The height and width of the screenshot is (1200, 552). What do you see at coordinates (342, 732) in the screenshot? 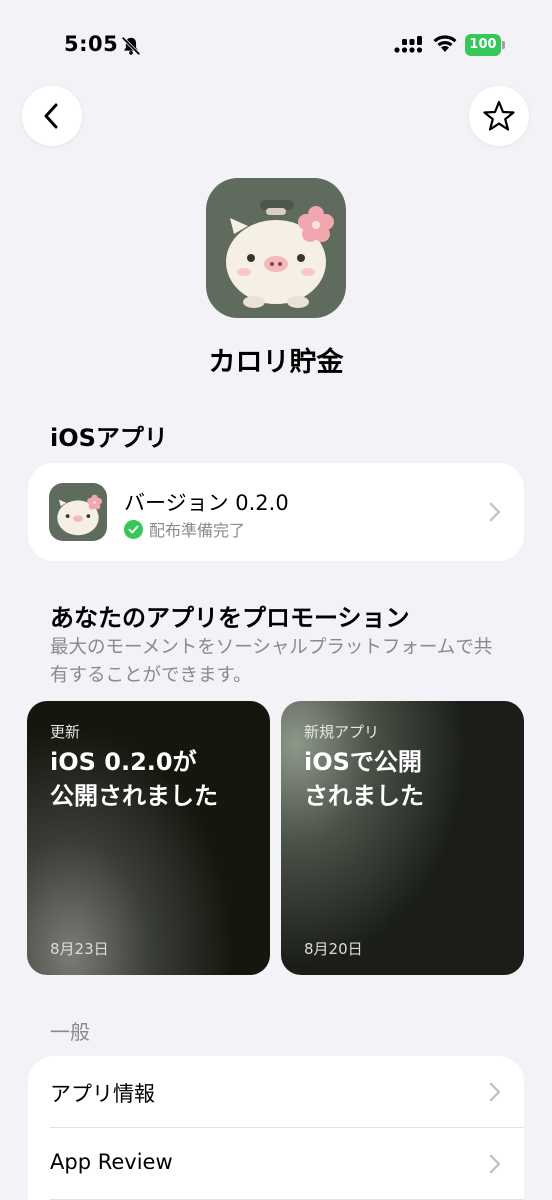
I see `promo-tag: 新規アプリ` at bounding box center [342, 732].